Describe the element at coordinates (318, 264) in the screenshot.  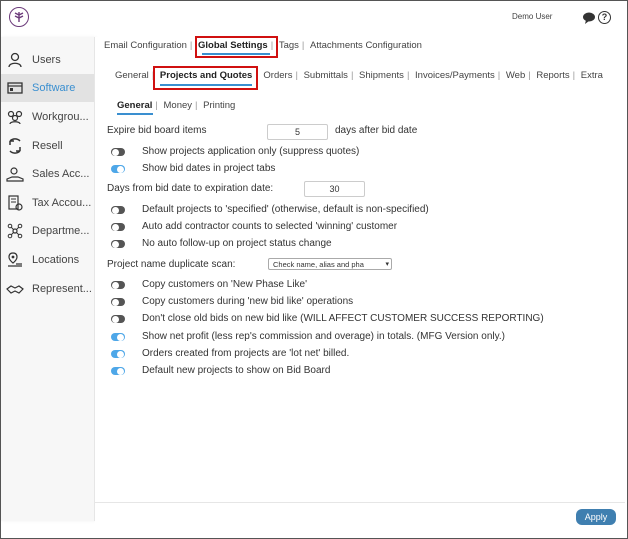
I see `dup-scan-value: Check name, alias and pha` at that location.